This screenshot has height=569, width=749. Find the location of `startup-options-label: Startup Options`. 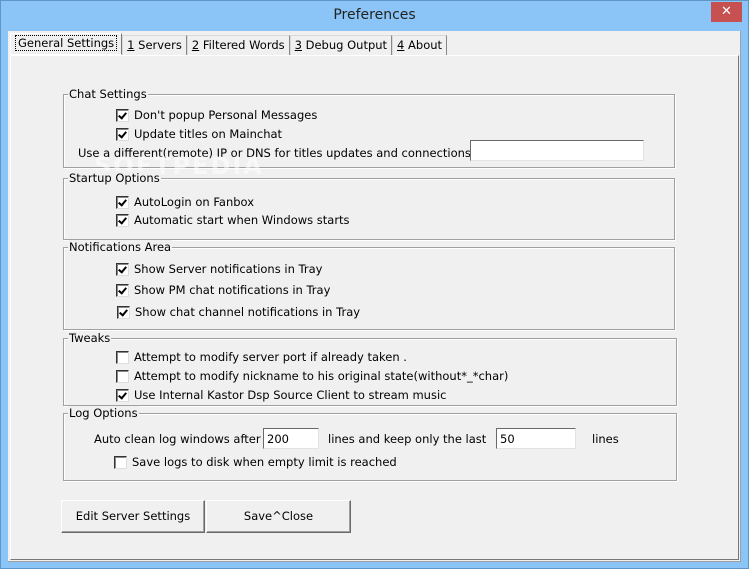

startup-options-label: Startup Options is located at coordinates (114, 178).